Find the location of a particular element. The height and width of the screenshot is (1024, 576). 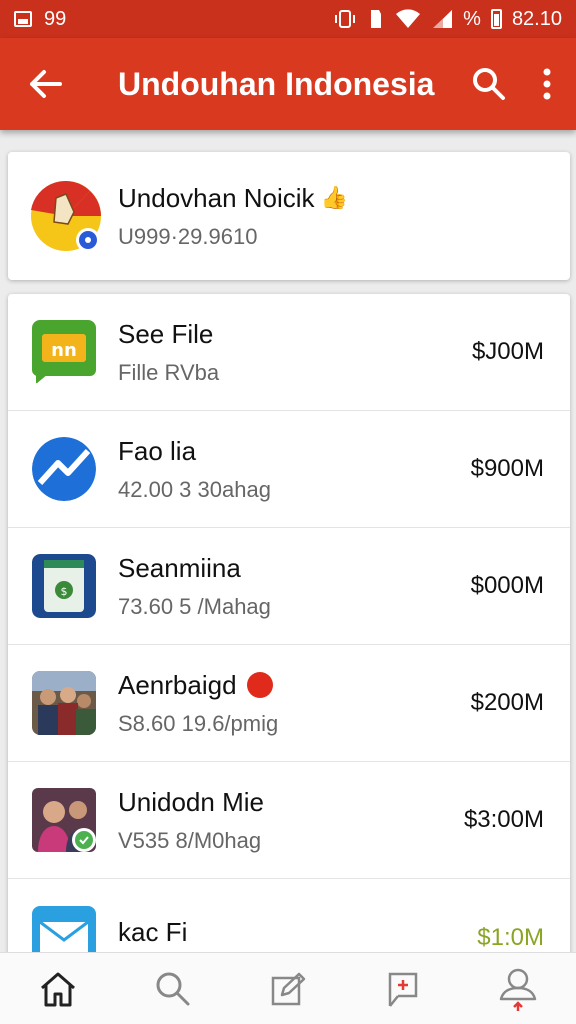

app-price: $J00M is located at coordinates (507, 351).